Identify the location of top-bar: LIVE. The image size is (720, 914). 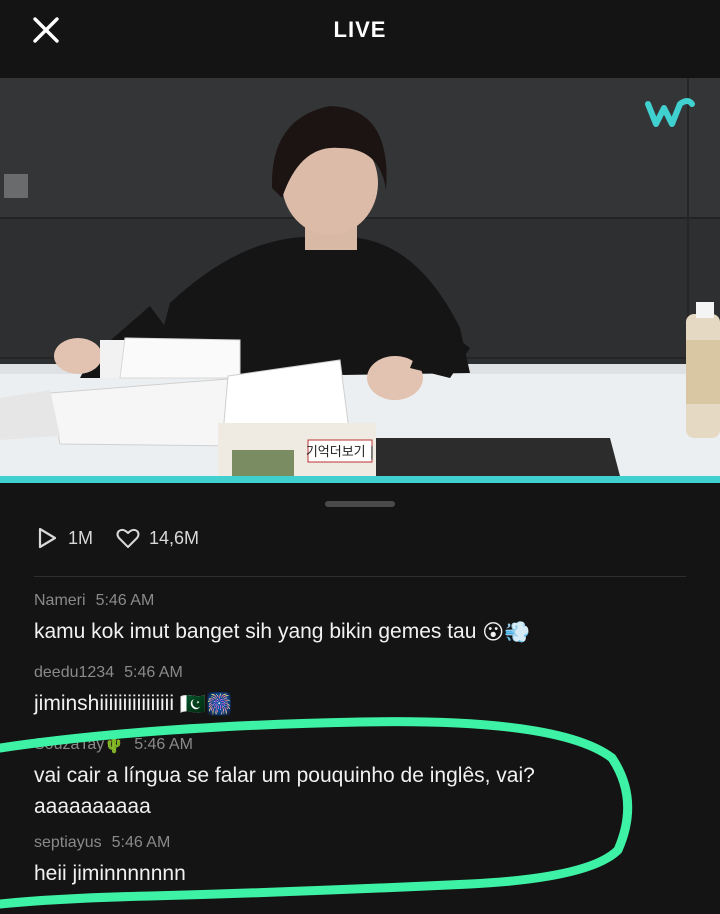
(360, 30).